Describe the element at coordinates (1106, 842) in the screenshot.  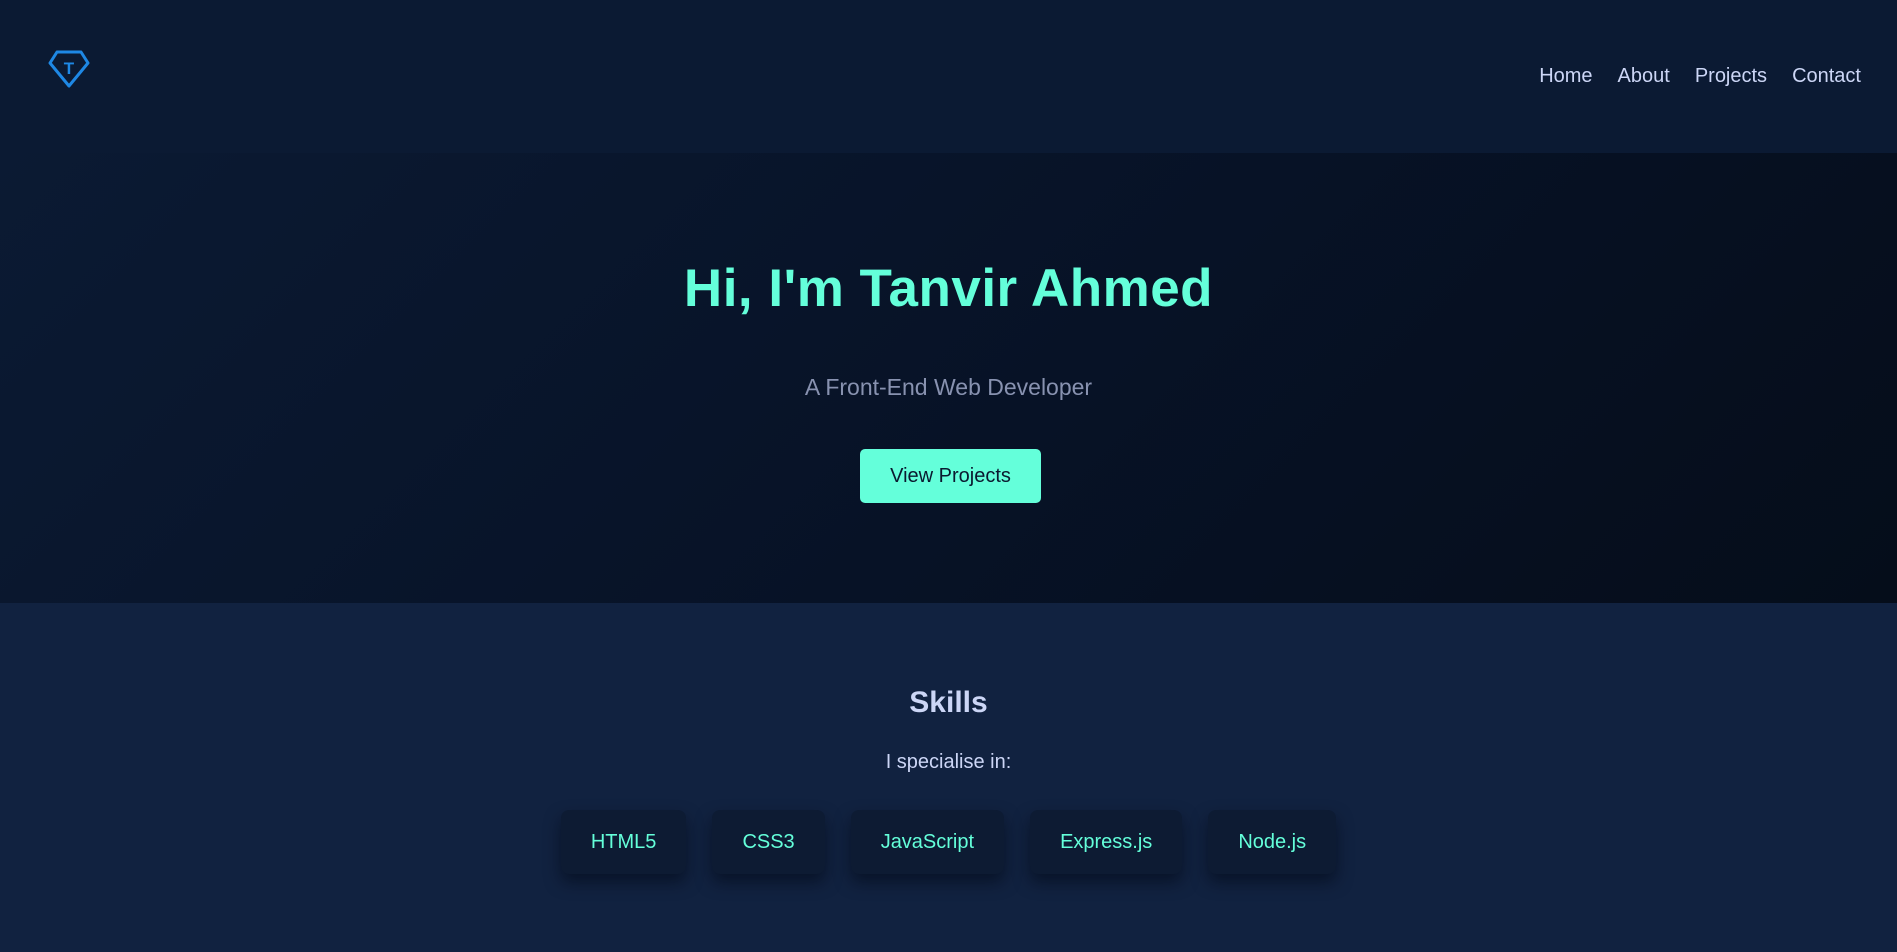
I see `skill-chip-expressjs: Express.js` at that location.